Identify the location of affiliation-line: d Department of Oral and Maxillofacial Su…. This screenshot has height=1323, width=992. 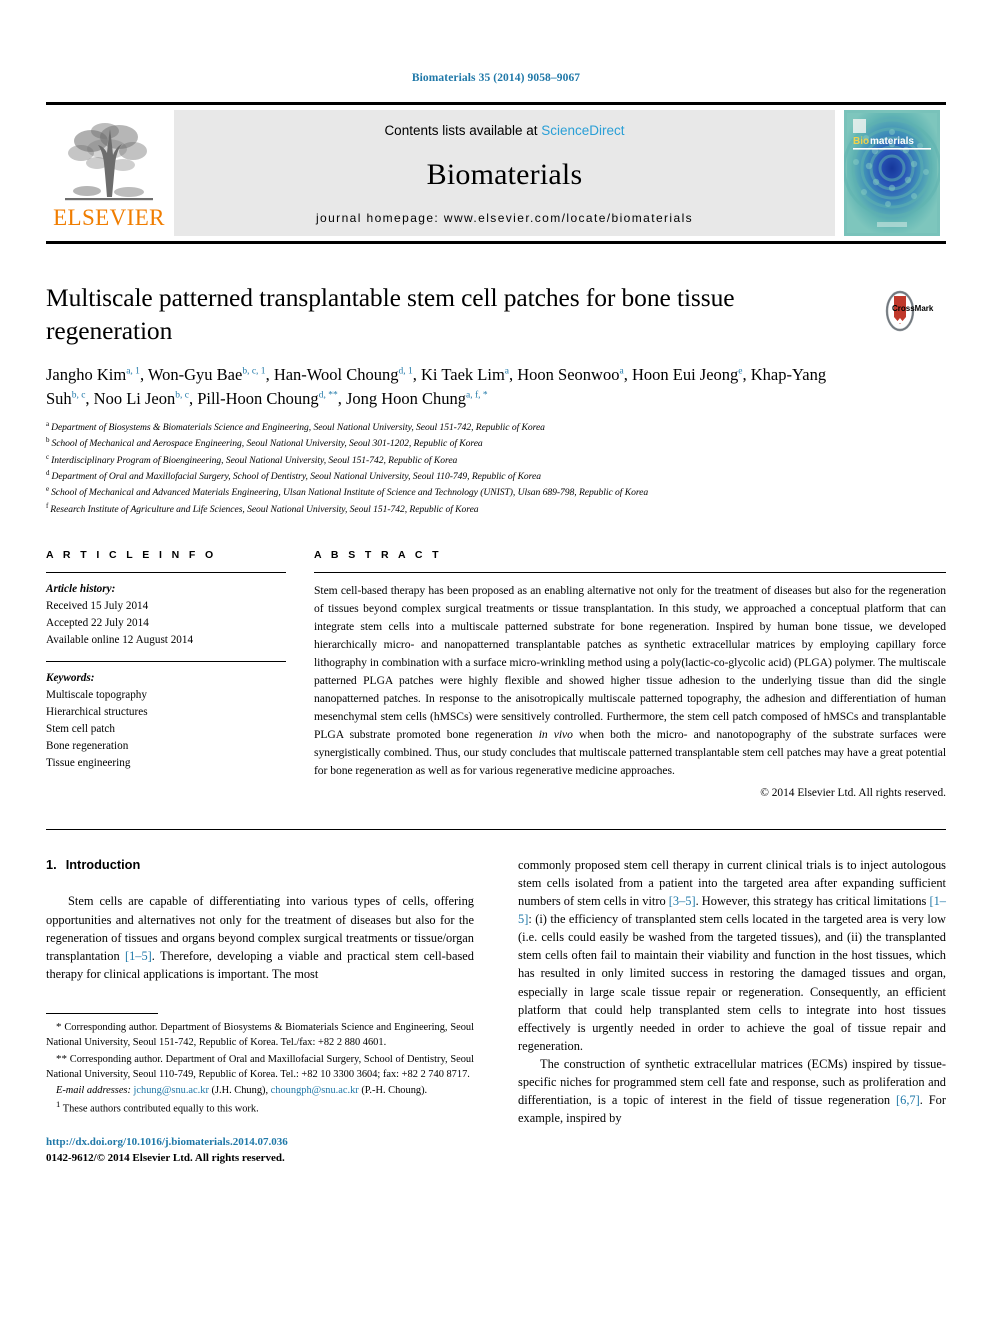
(293, 476).